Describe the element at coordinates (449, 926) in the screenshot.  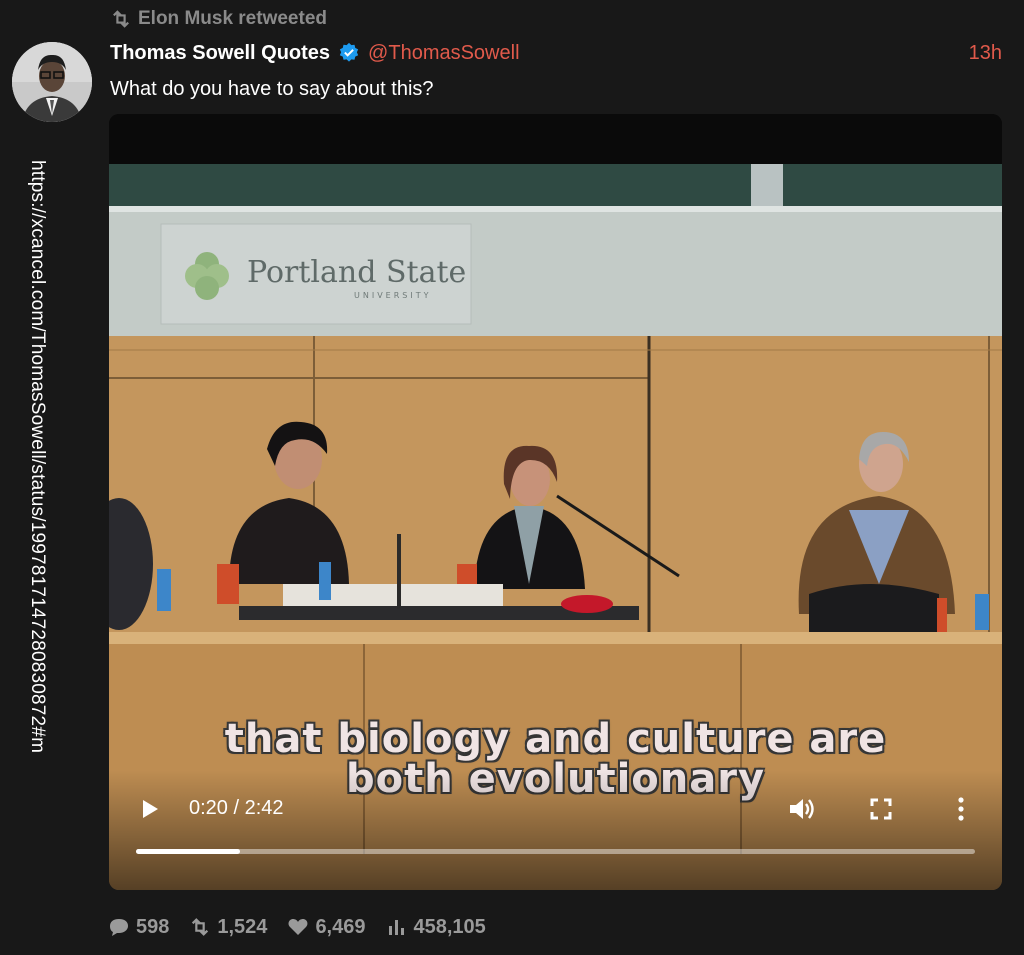
I see `views-count: 458,105` at that location.